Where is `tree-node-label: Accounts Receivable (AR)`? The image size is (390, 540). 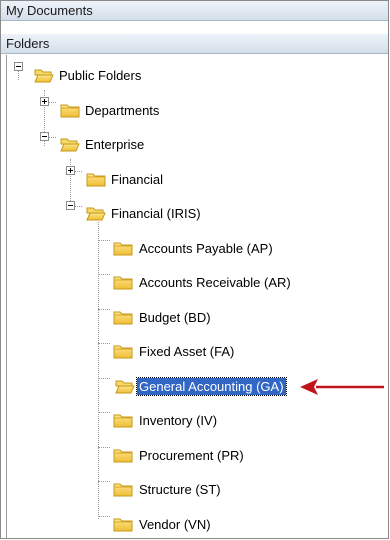
tree-node-label: Accounts Receivable (AR) is located at coordinates (215, 282).